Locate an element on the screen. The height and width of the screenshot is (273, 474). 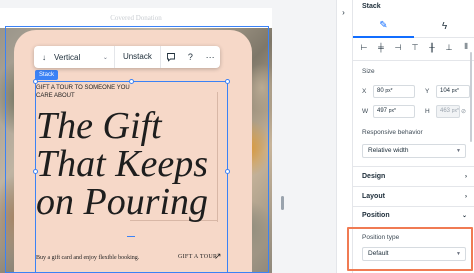
eyebrow-text: GIFT A TOUR TO SOMEONE YOU CARE ABOUT is located at coordinates (91, 92).